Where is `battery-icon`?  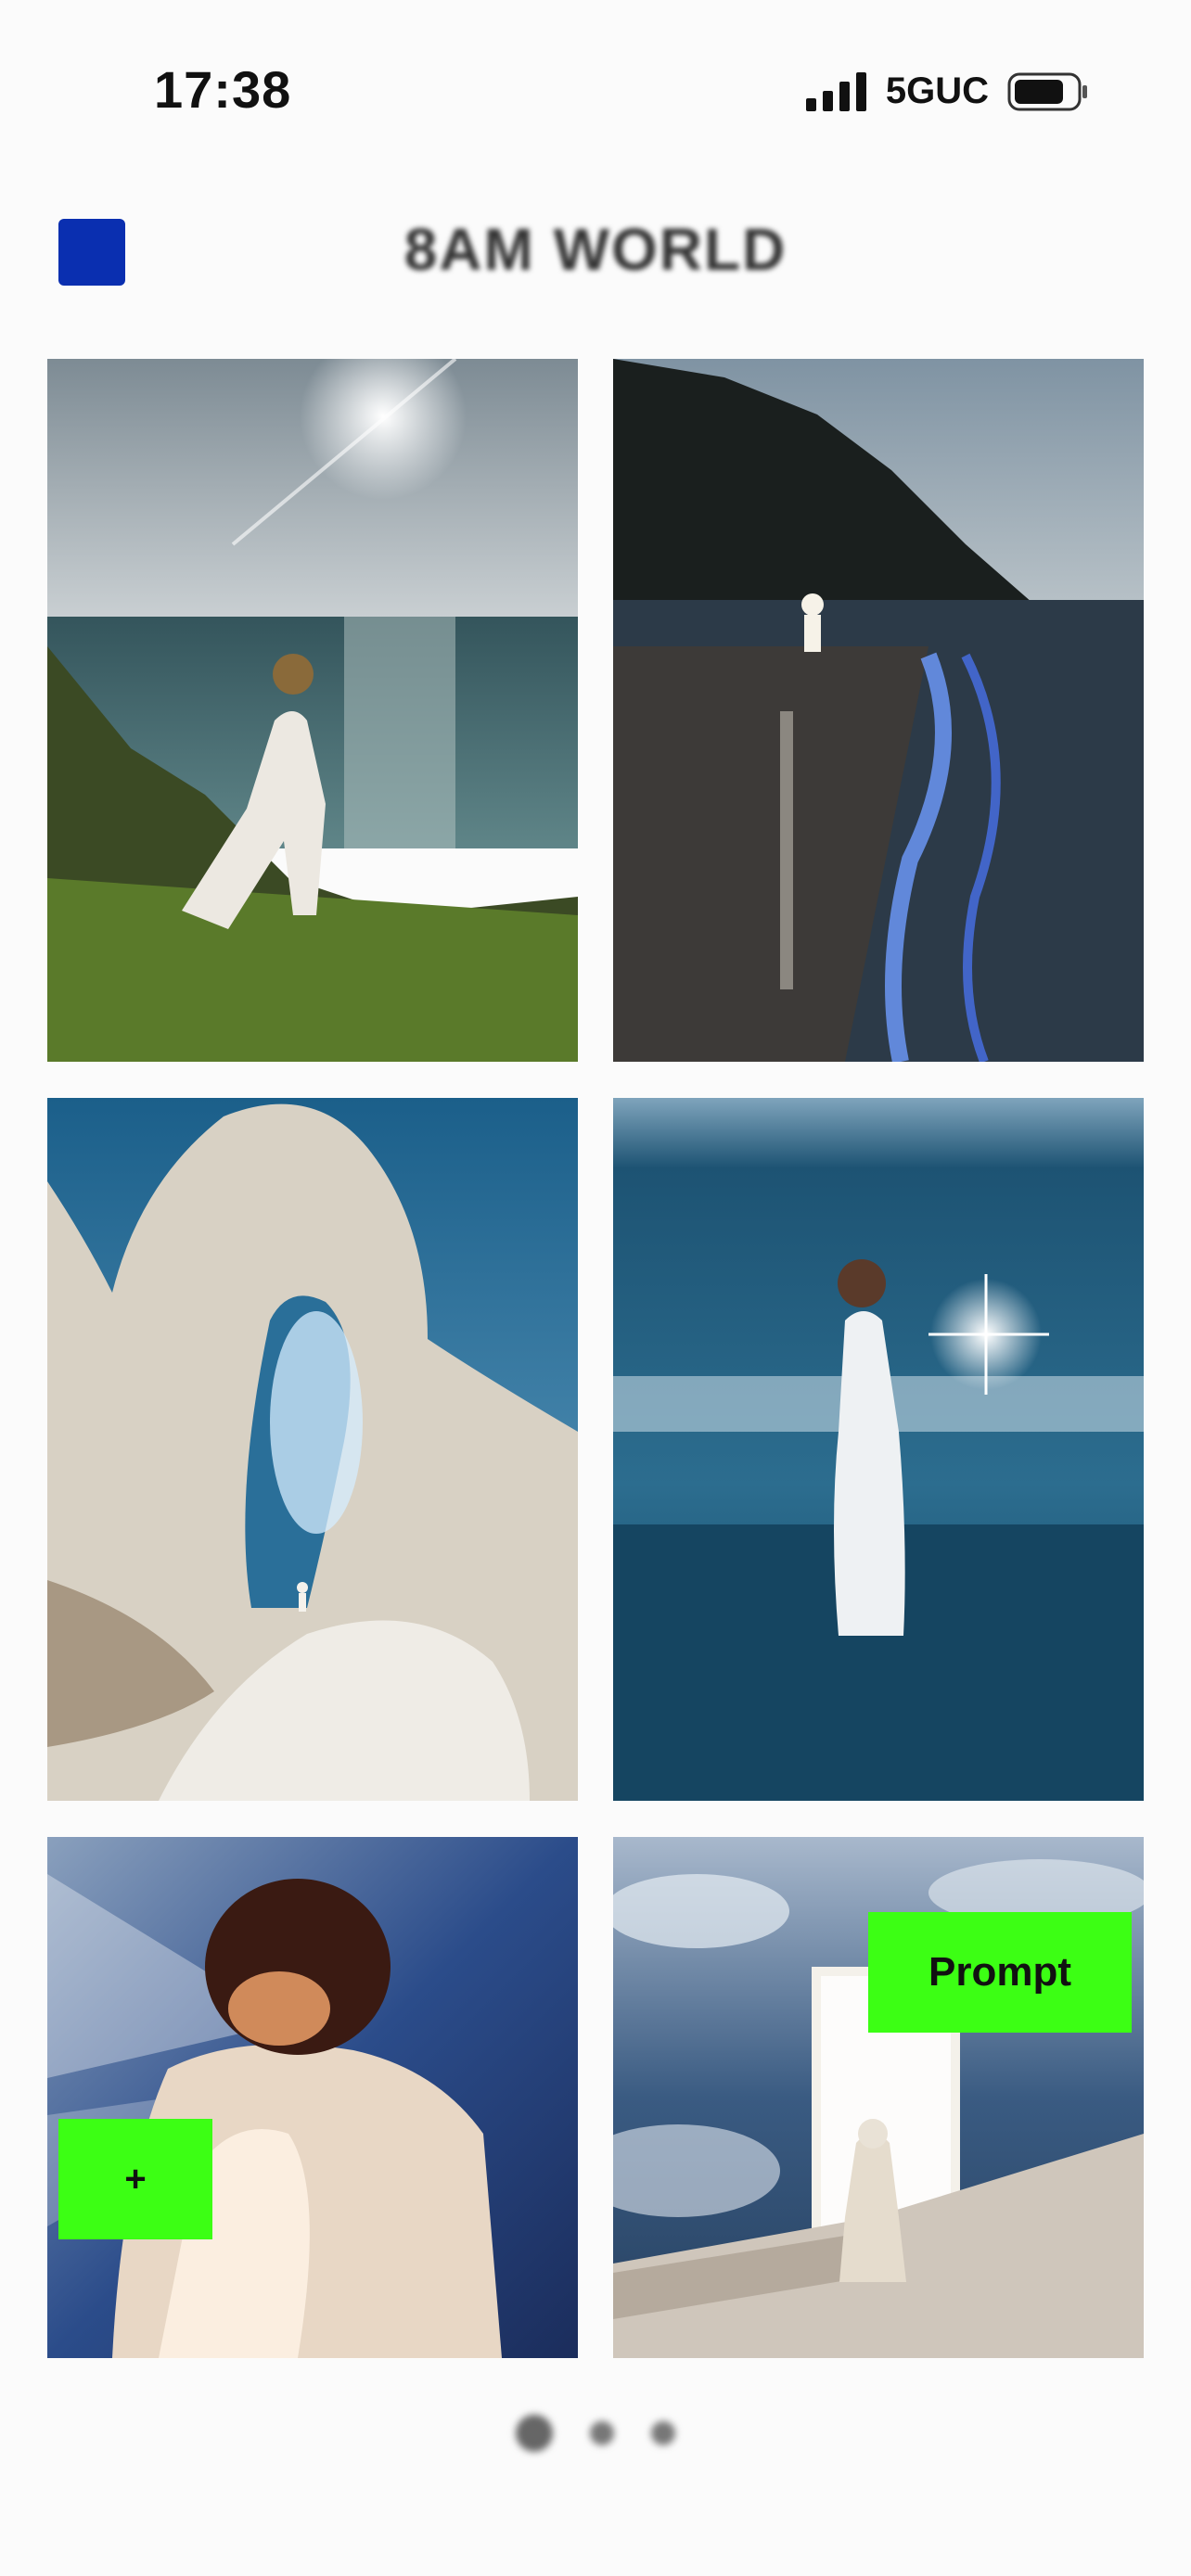 battery-icon is located at coordinates (1047, 91).